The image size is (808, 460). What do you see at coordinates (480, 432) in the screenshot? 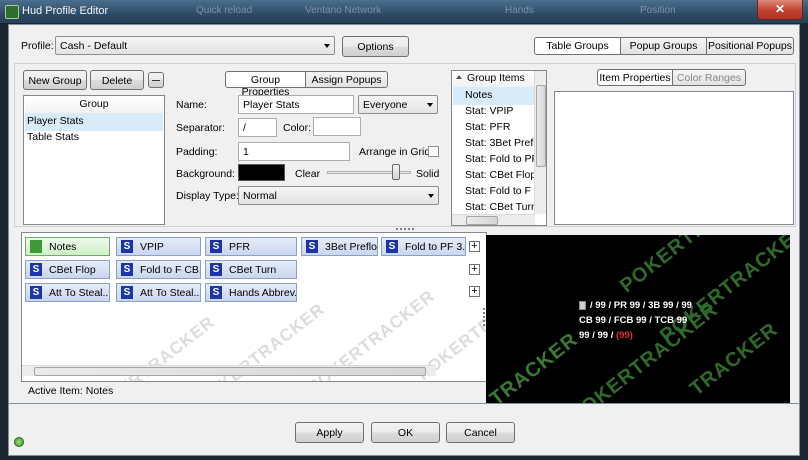
I see `cancel-button: Cancel` at bounding box center [480, 432].